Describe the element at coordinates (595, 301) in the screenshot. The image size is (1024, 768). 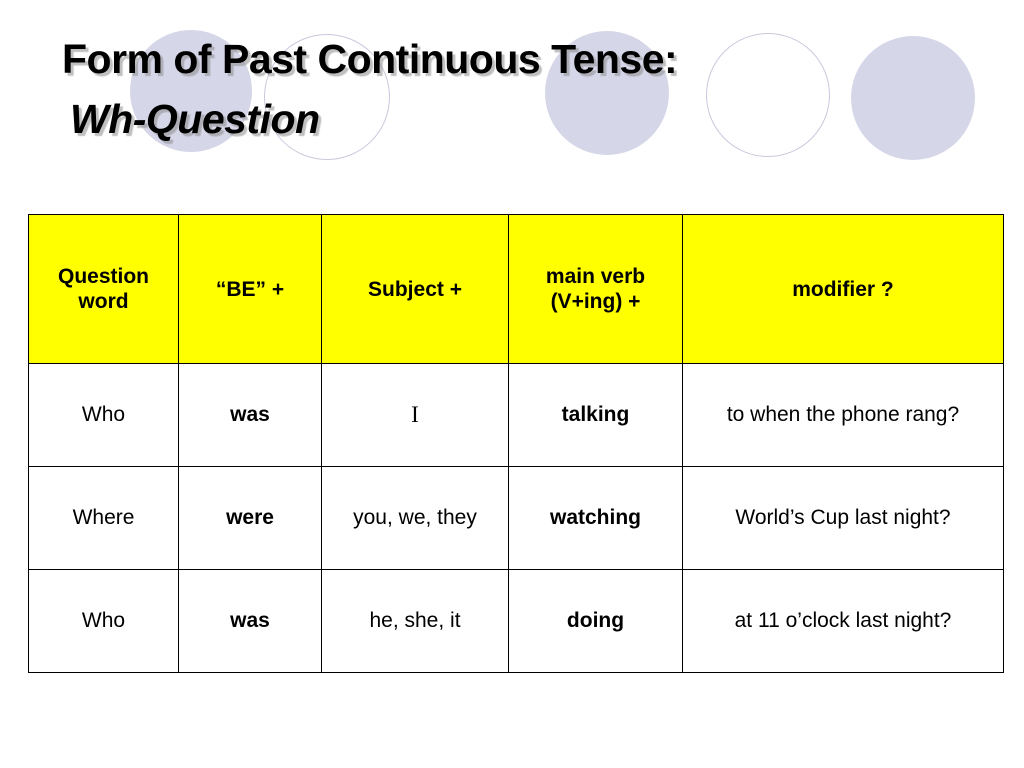
I see `column-header-main-verb-line-2: (V+ing) +` at that location.